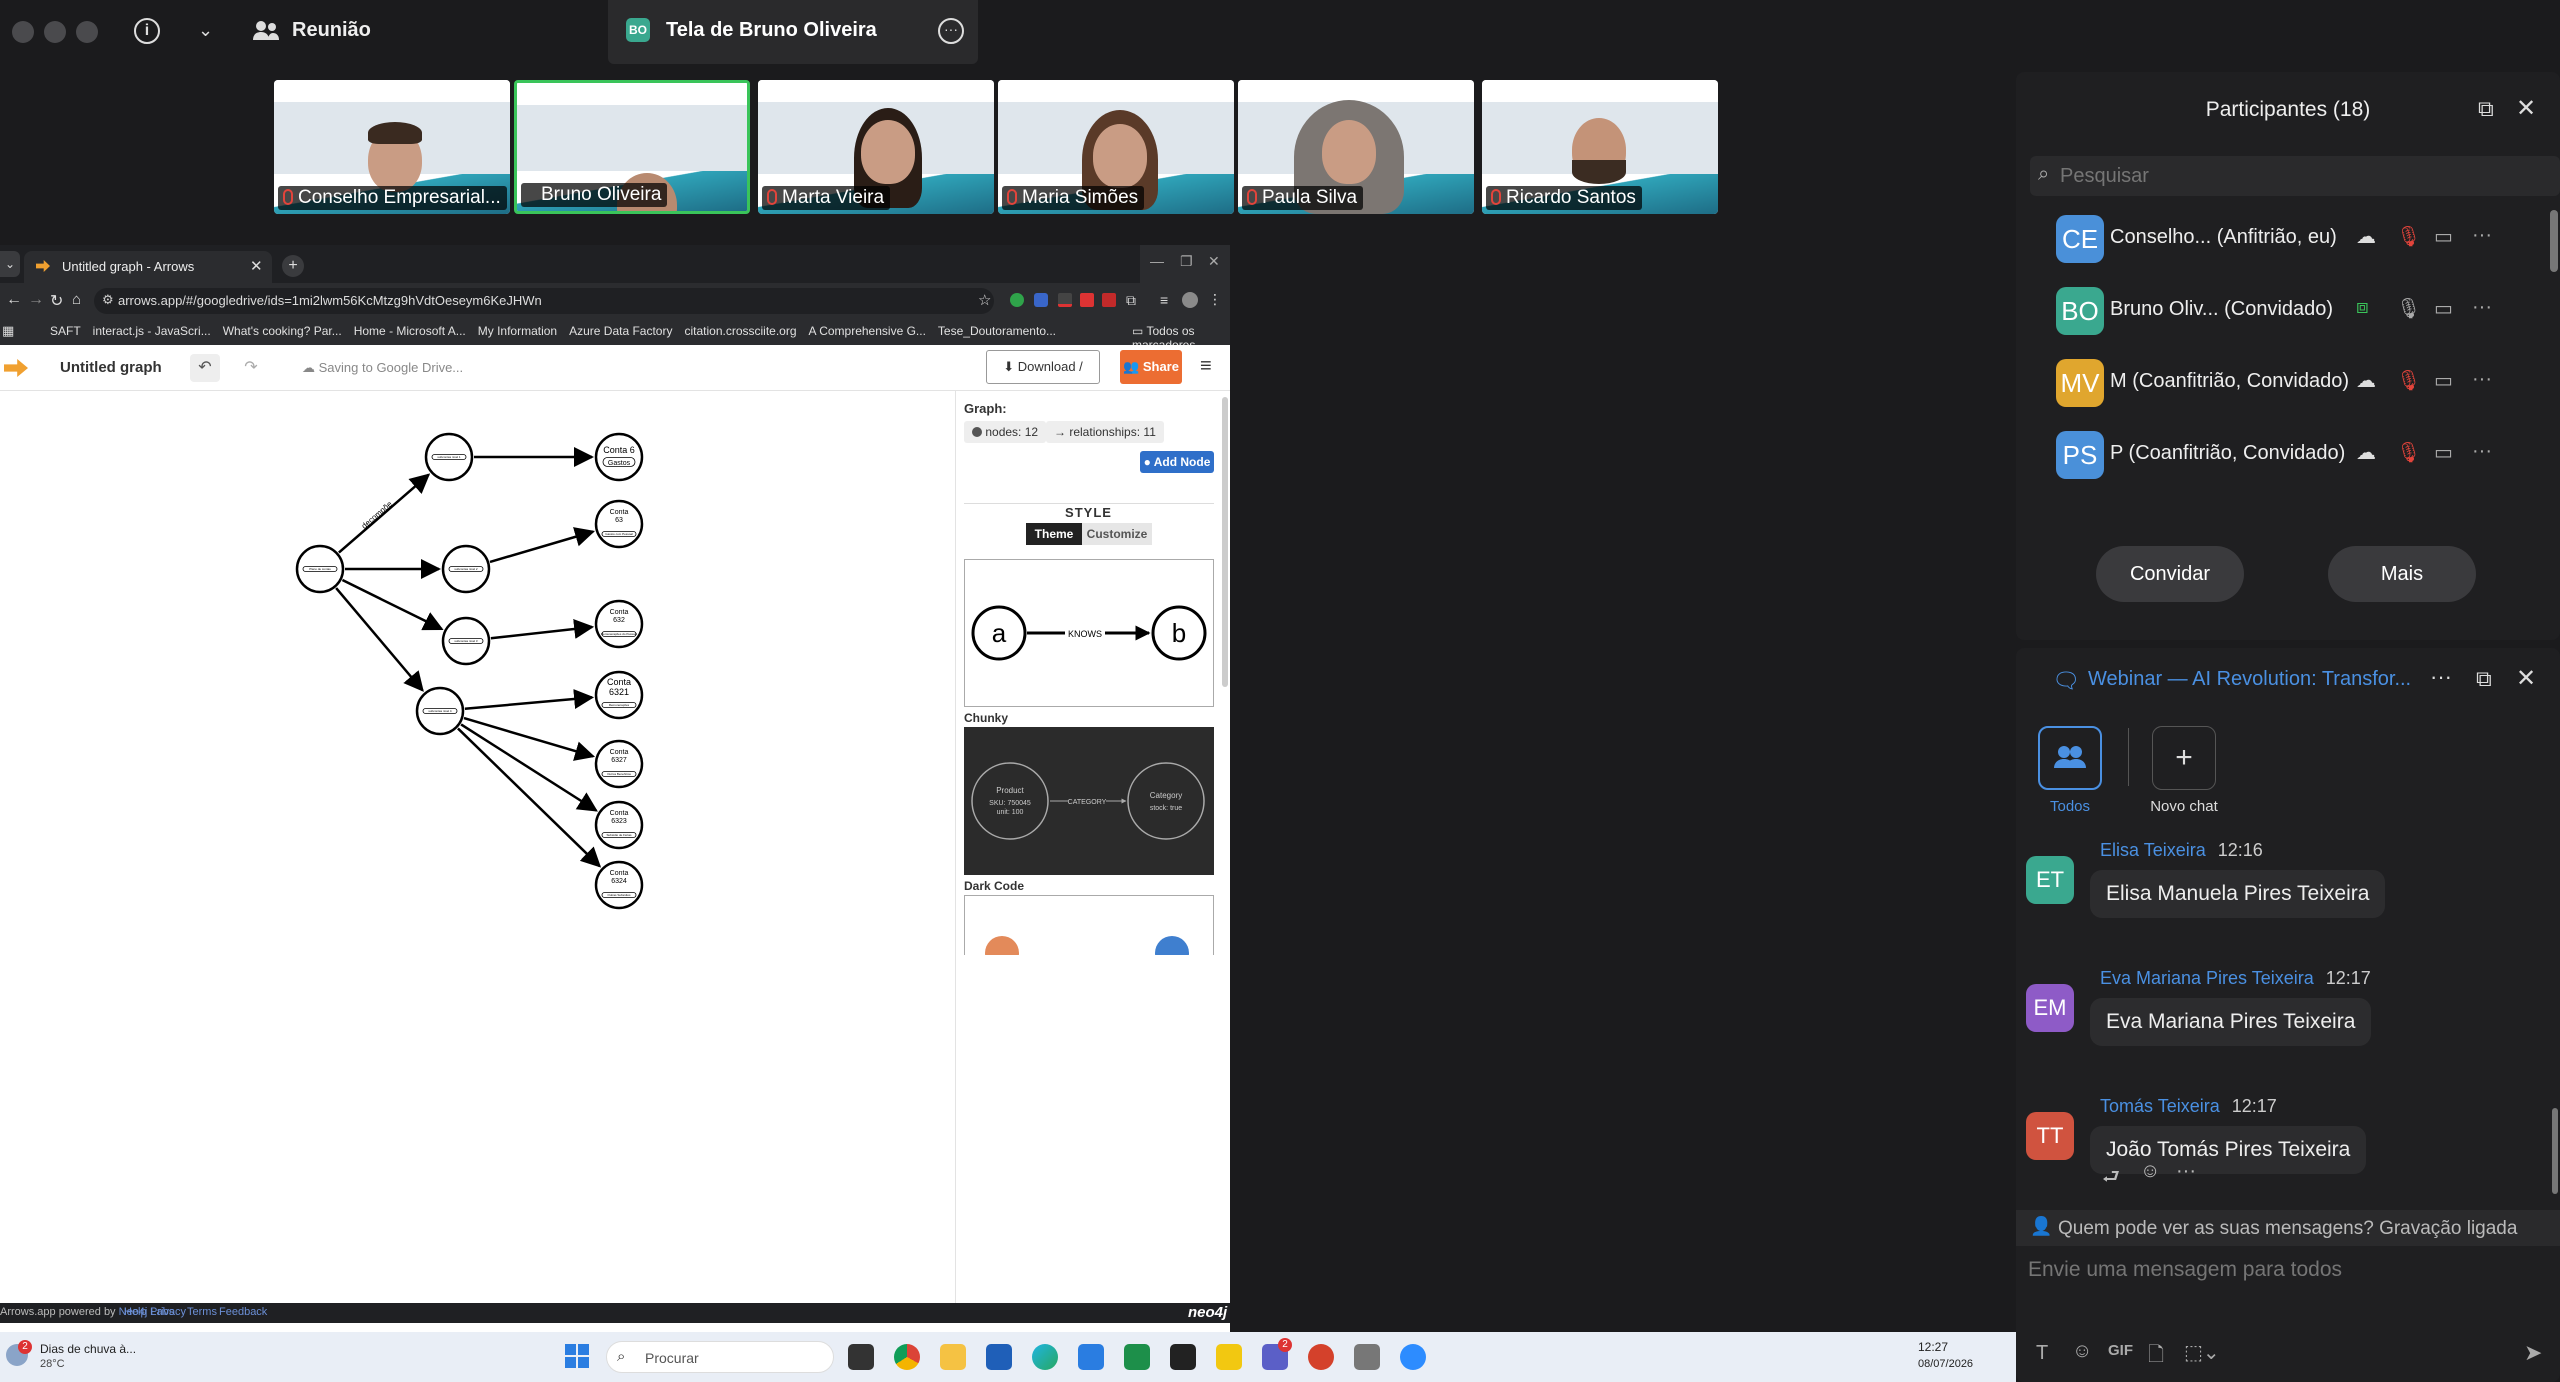 The width and height of the screenshot is (2560, 1382). I want to click on reading-list-icon: ≡, so click(1164, 300).